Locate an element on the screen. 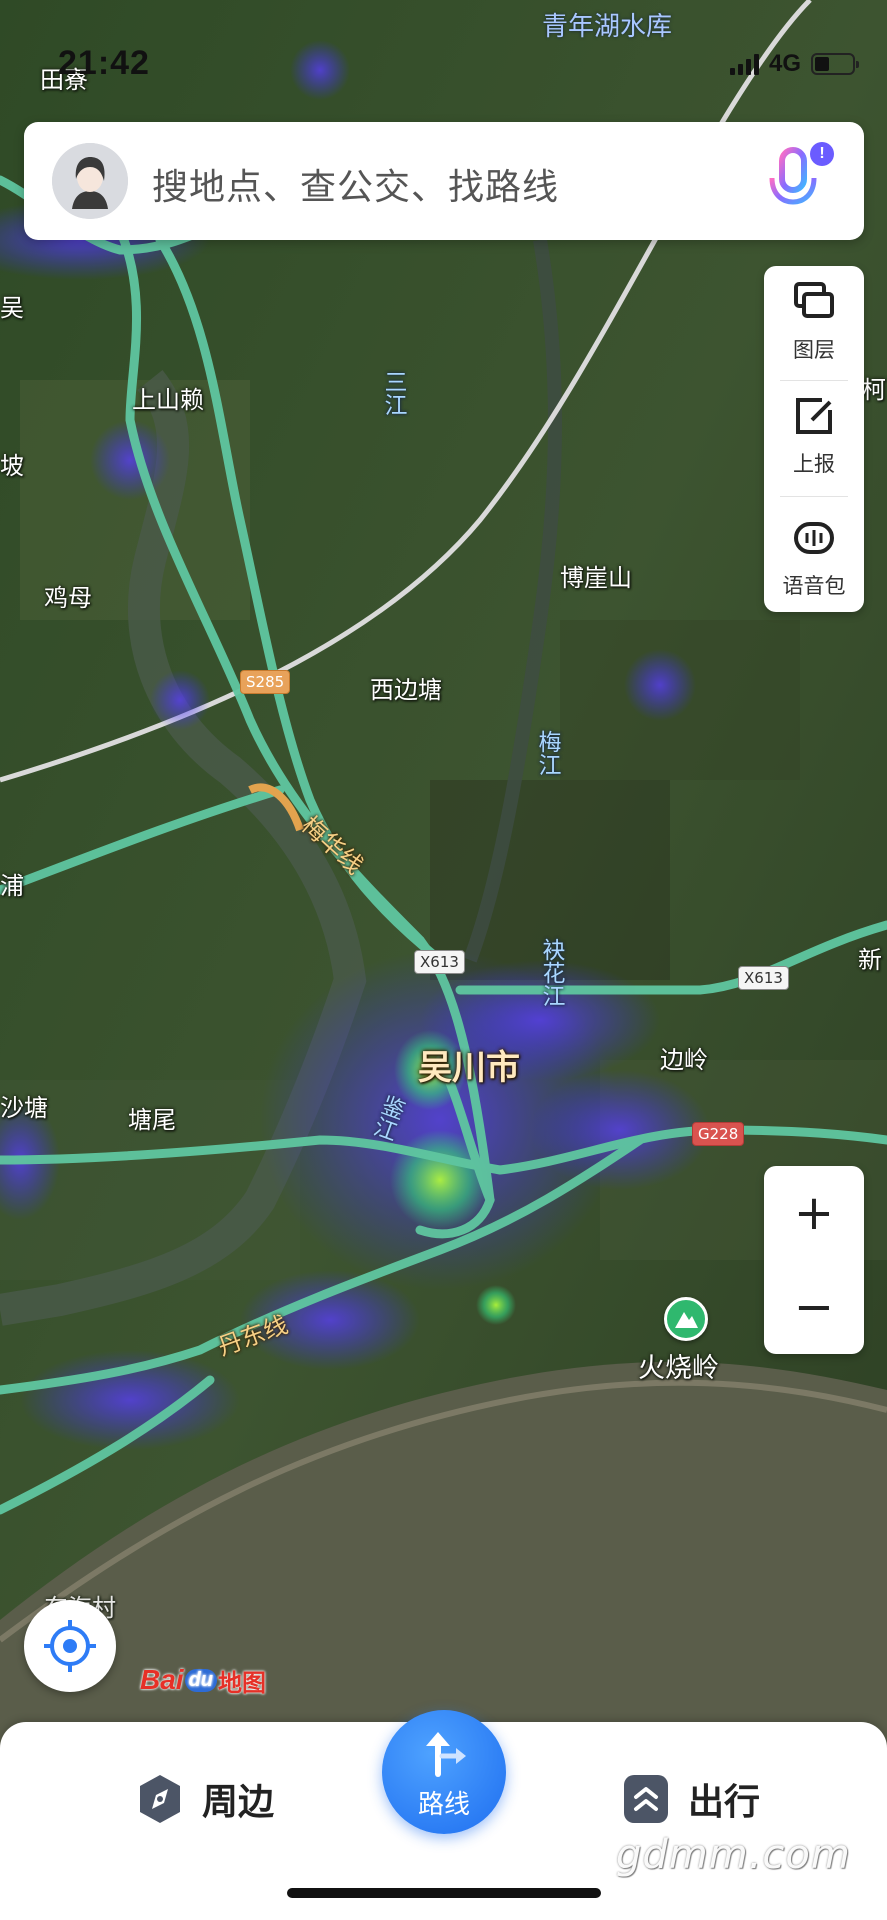 The height and width of the screenshot is (1920, 887). status-indicators: 4G is located at coordinates (794, 64).